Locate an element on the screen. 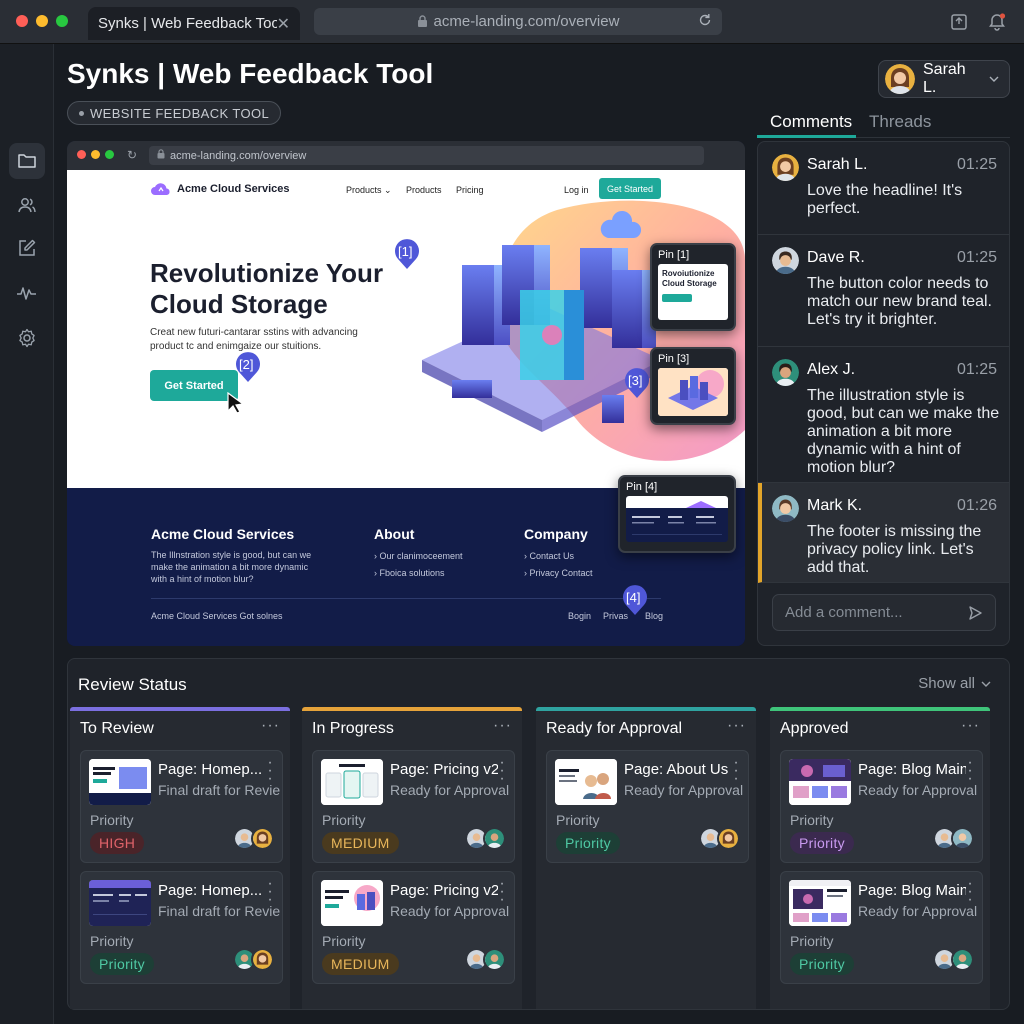 This screenshot has height=1024, width=1024. folder-icon is located at coordinates (27, 161).